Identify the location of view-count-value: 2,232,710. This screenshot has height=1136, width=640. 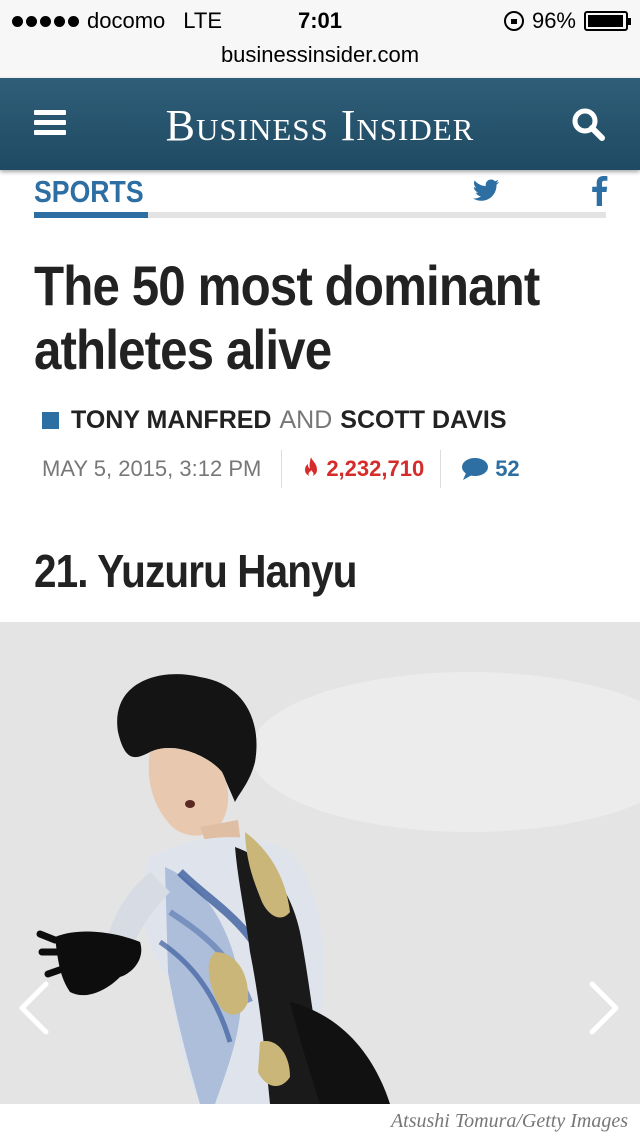
(375, 468).